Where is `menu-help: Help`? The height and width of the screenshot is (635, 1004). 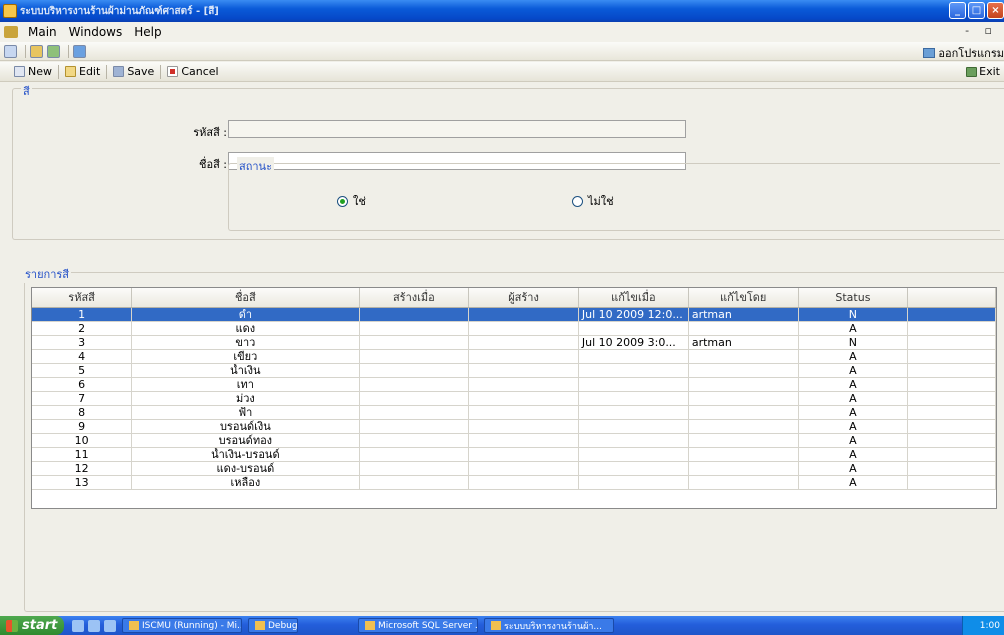 menu-help: Help is located at coordinates (147, 32).